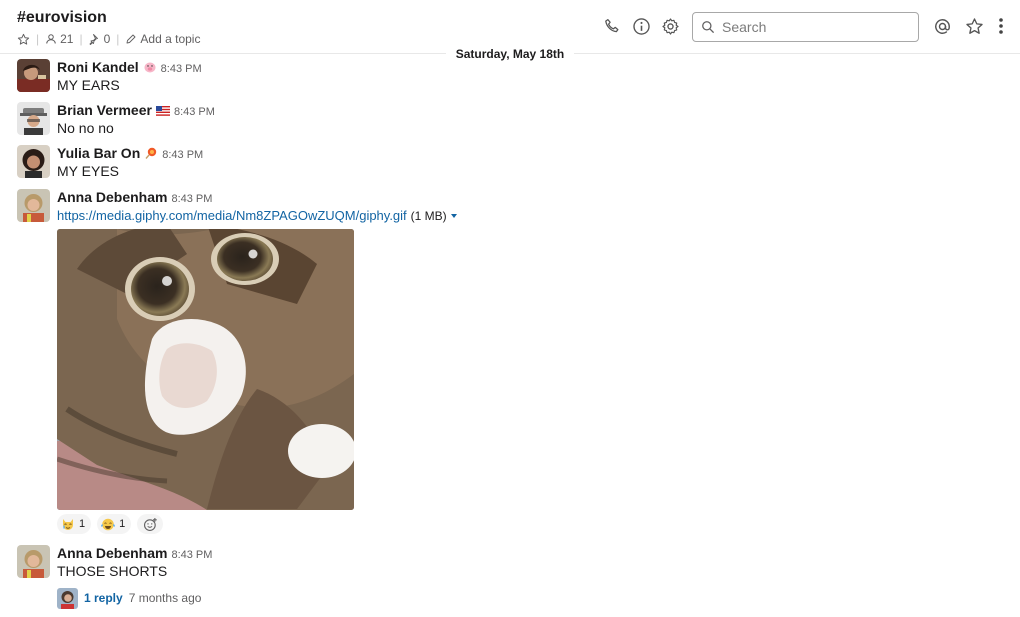  What do you see at coordinates (93, 39) in the screenshot?
I see `pin-icon` at bounding box center [93, 39].